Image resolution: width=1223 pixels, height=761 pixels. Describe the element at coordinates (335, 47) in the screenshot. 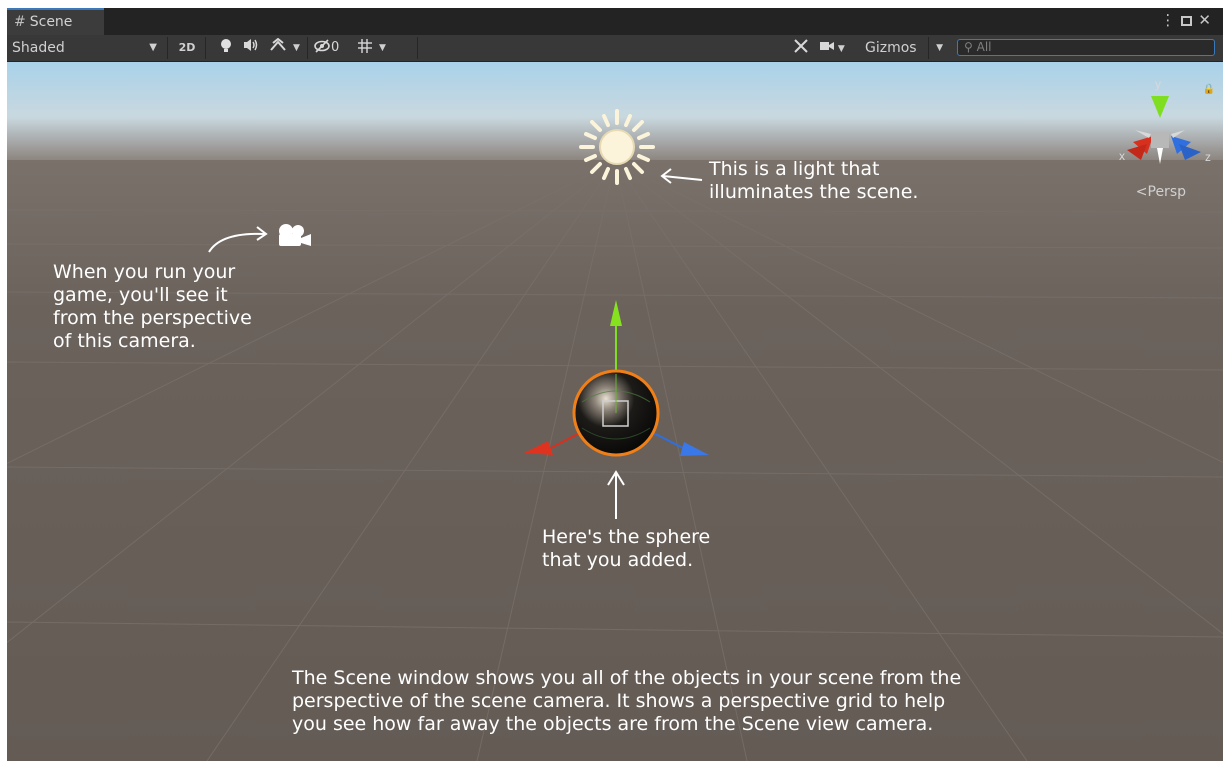

I see `hidden-count: 0` at that location.